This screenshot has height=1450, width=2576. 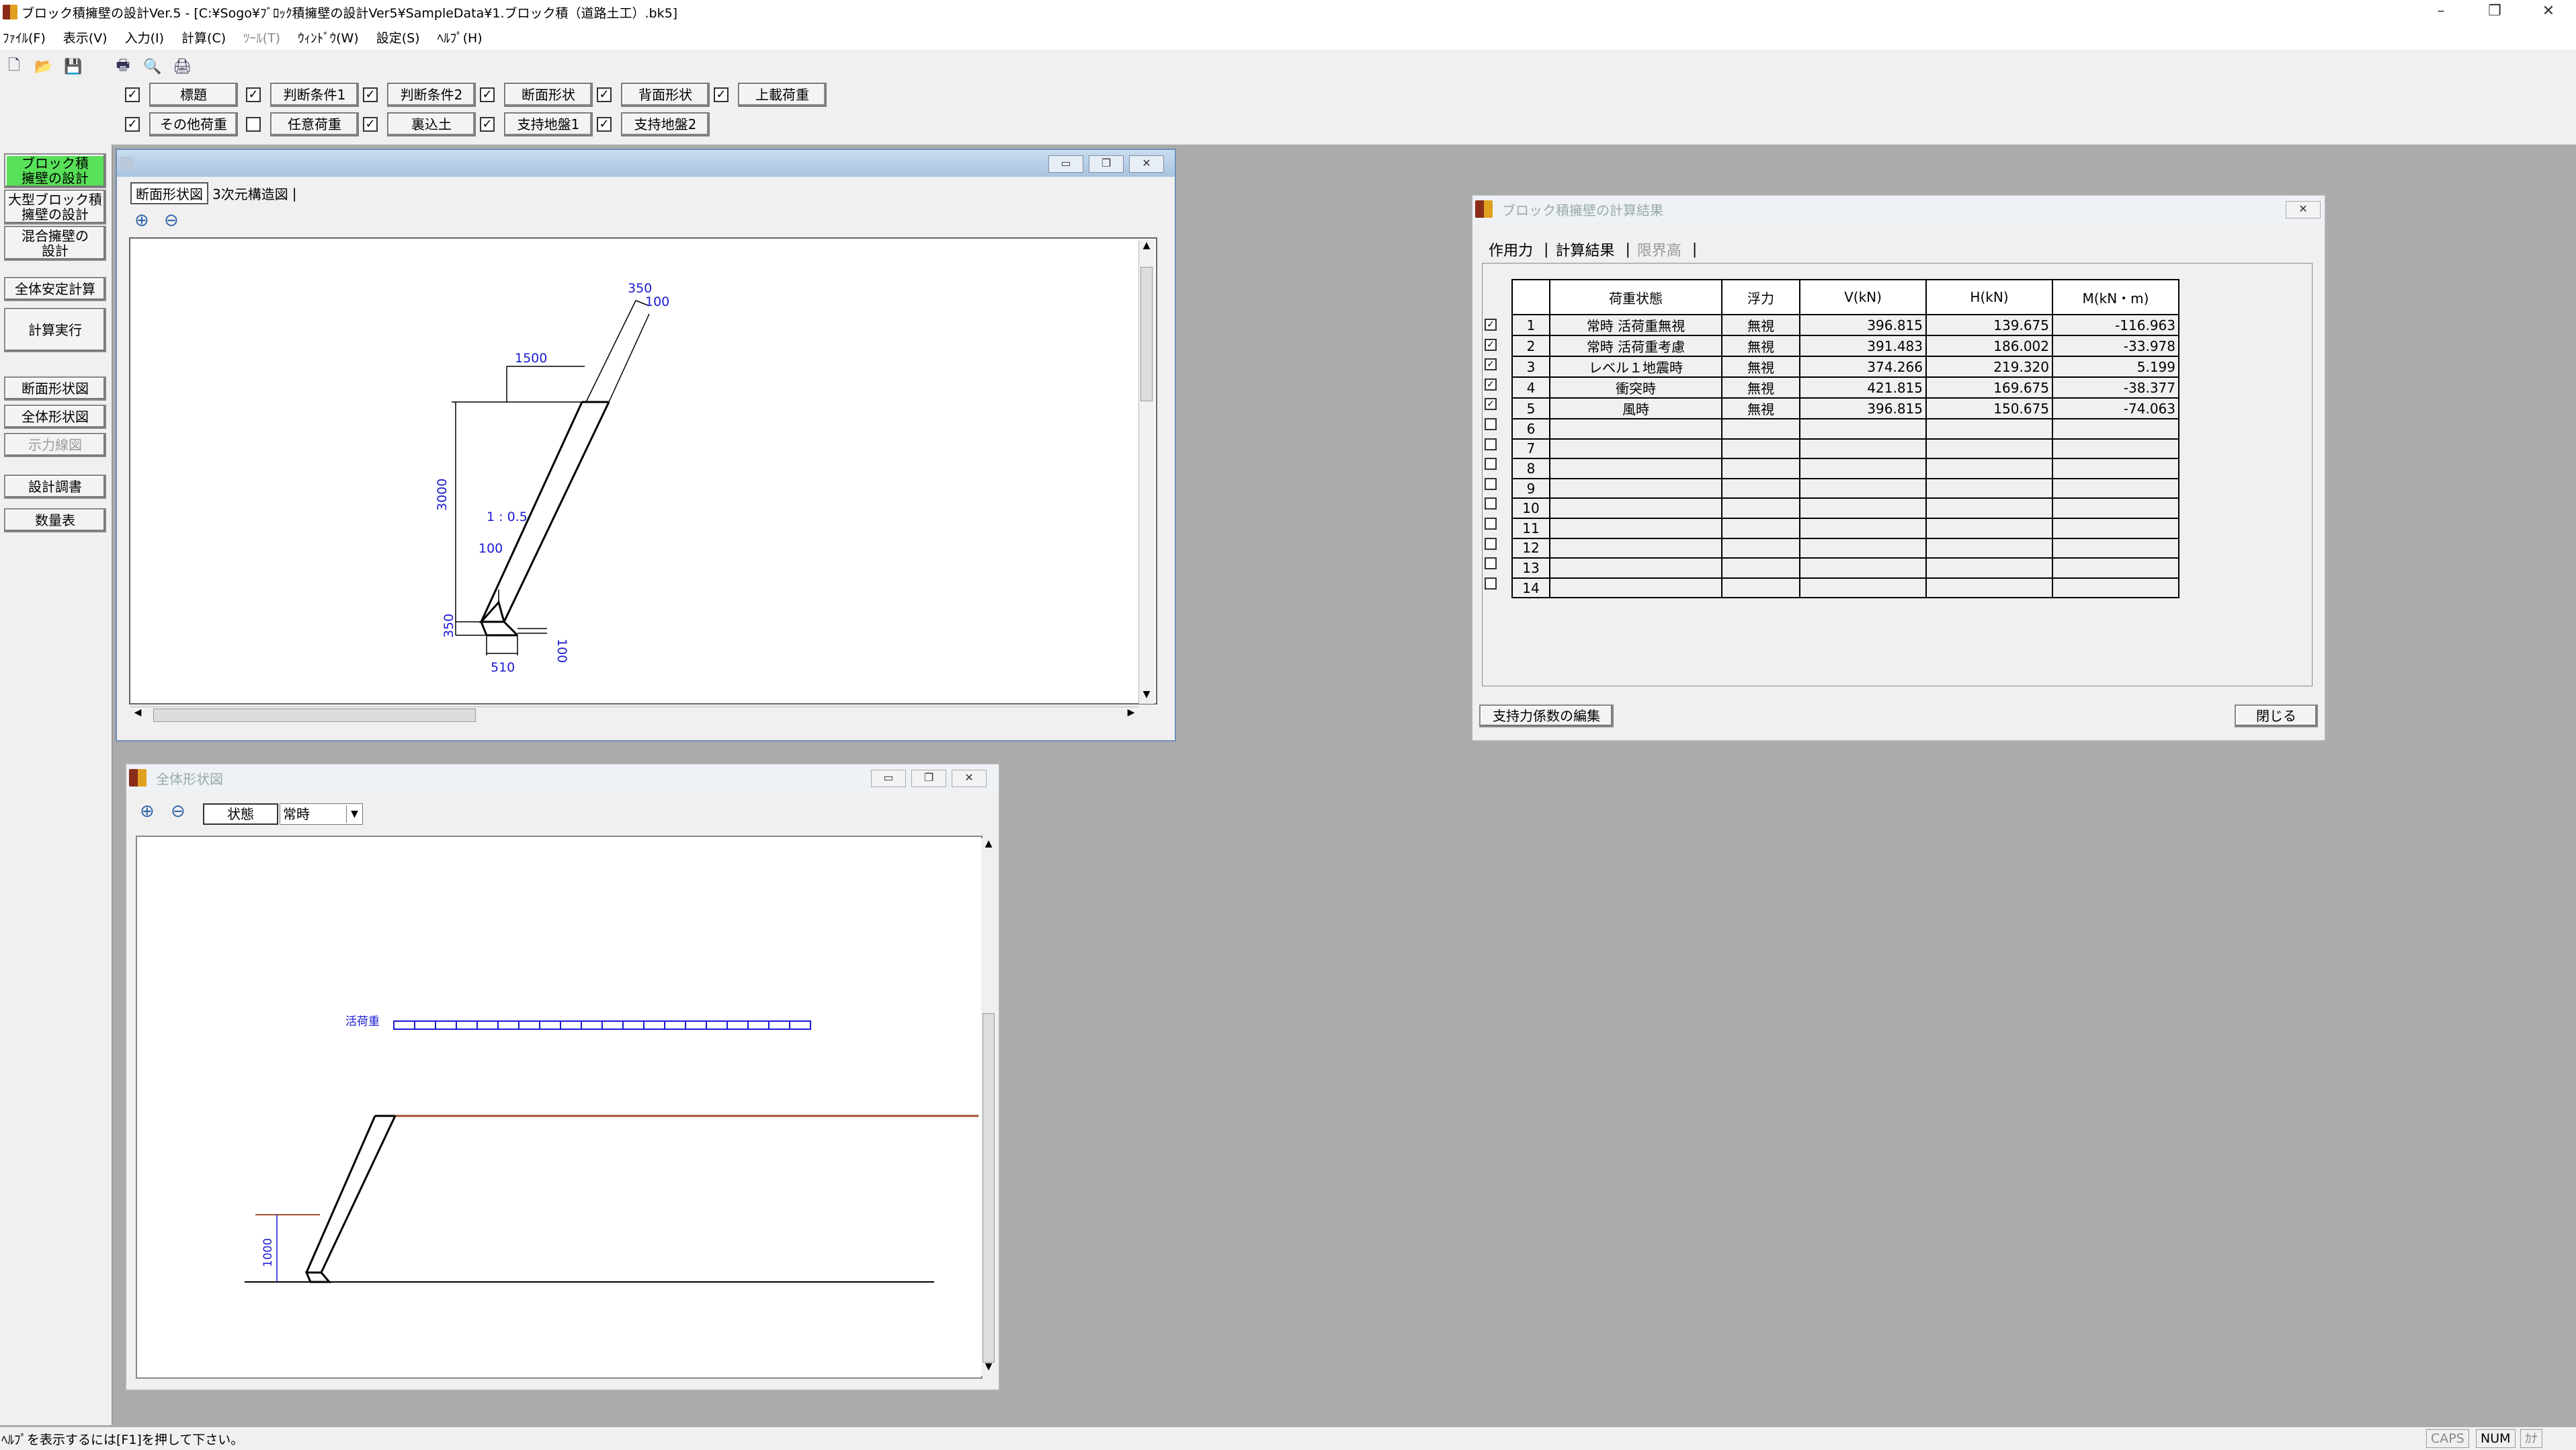 What do you see at coordinates (548, 95) in the screenshot?
I see `btn-section: 断面形状` at bounding box center [548, 95].